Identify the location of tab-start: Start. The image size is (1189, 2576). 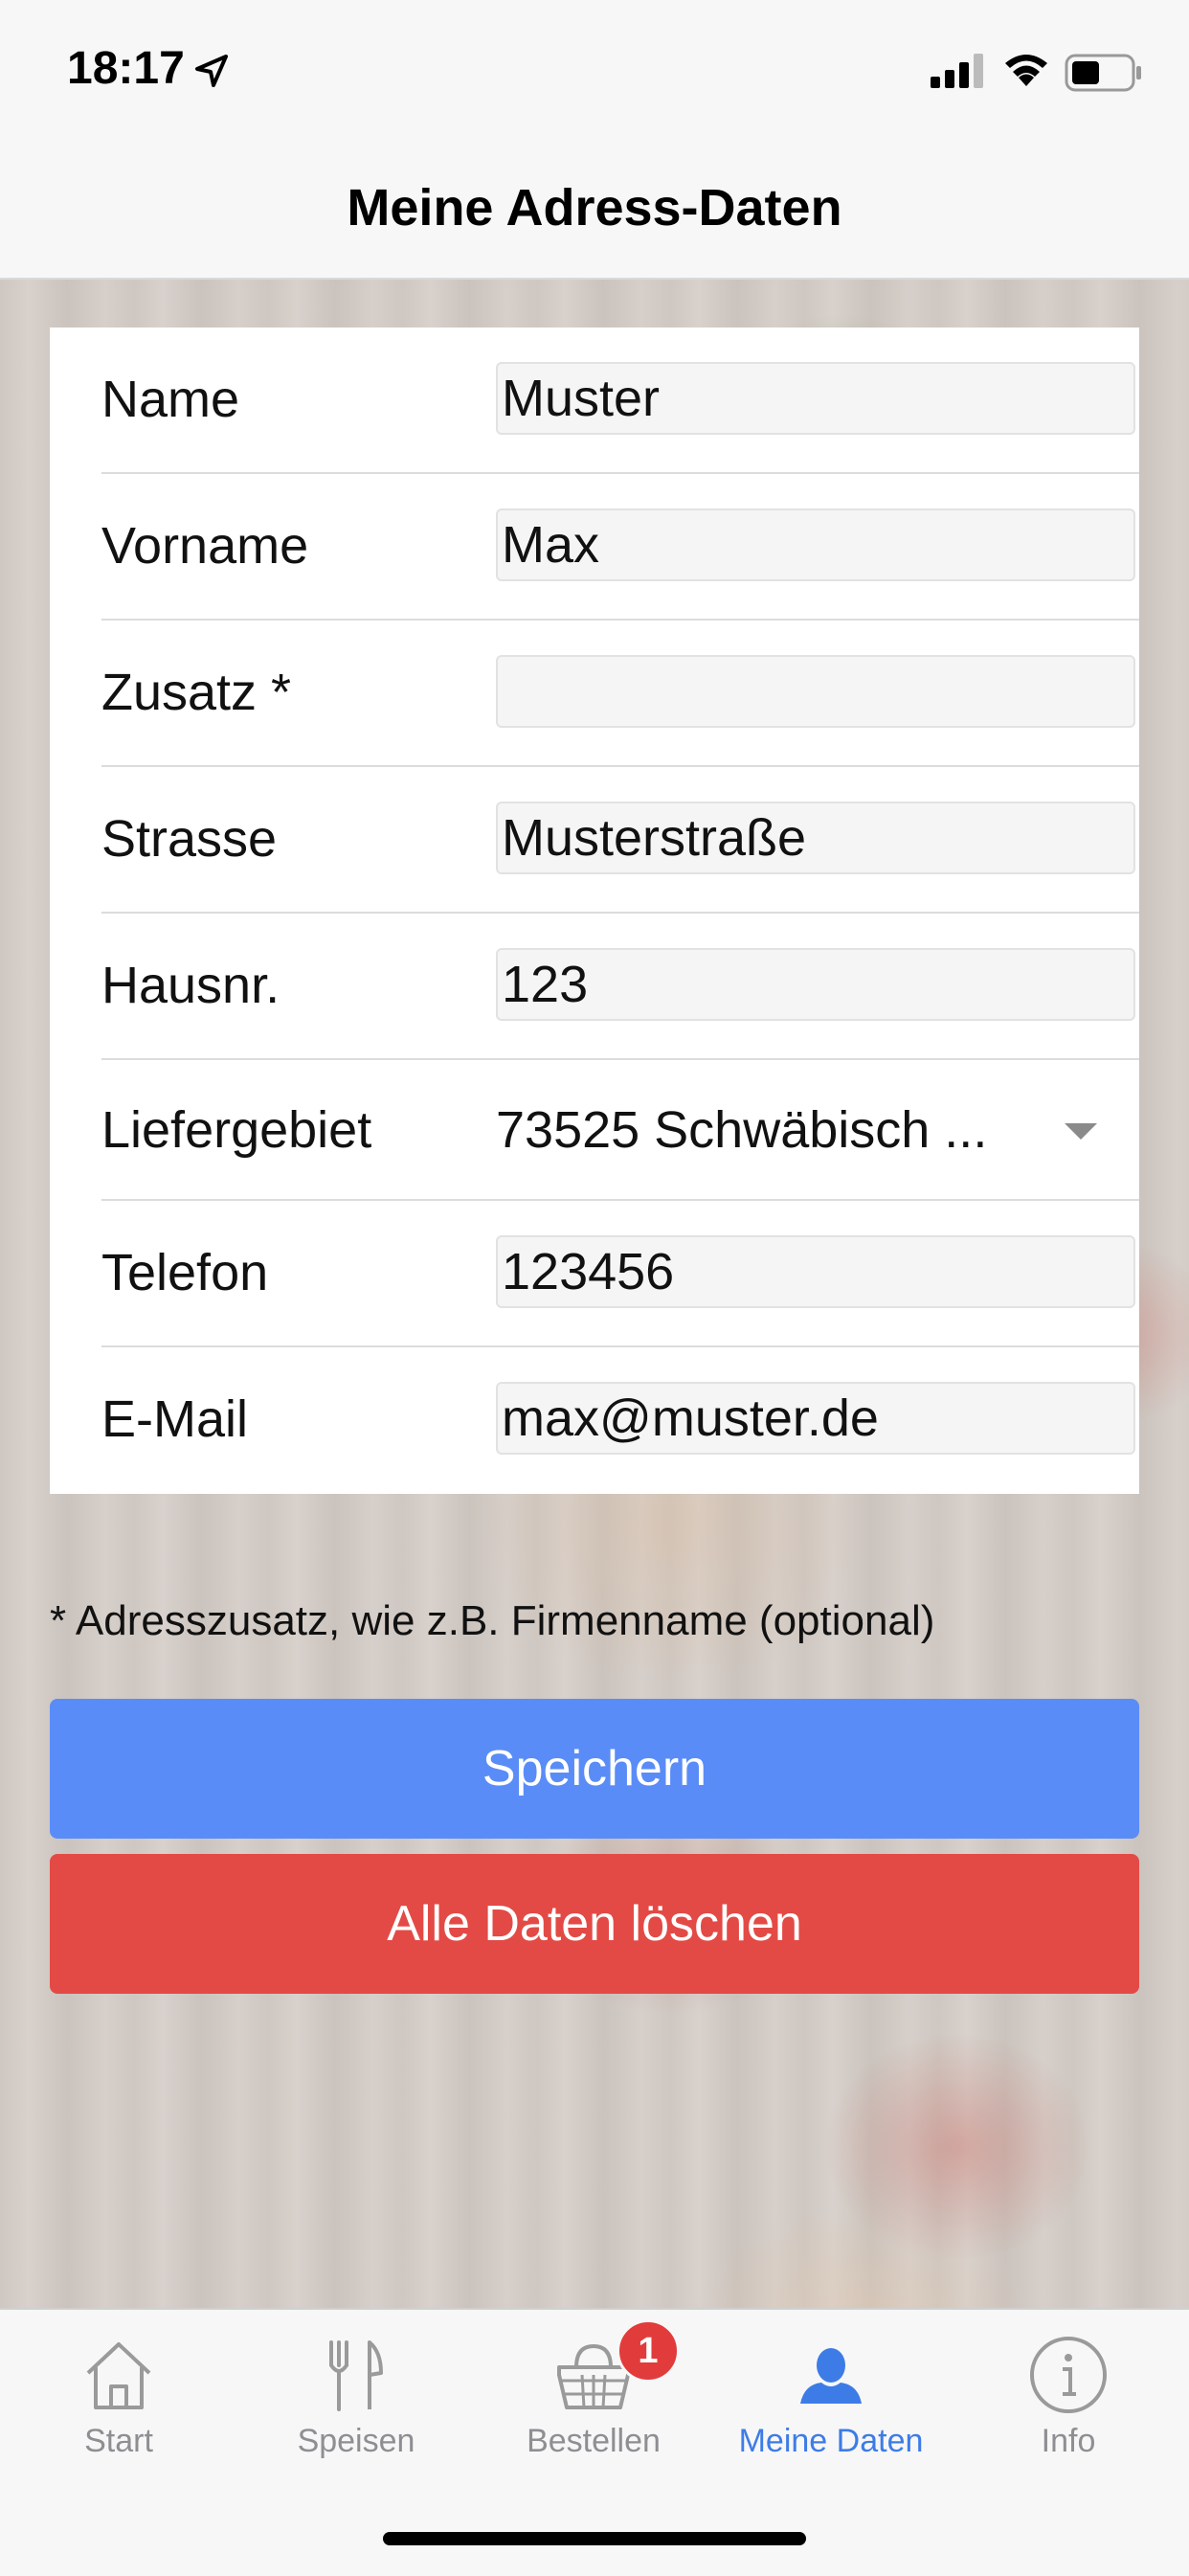
(118, 2405).